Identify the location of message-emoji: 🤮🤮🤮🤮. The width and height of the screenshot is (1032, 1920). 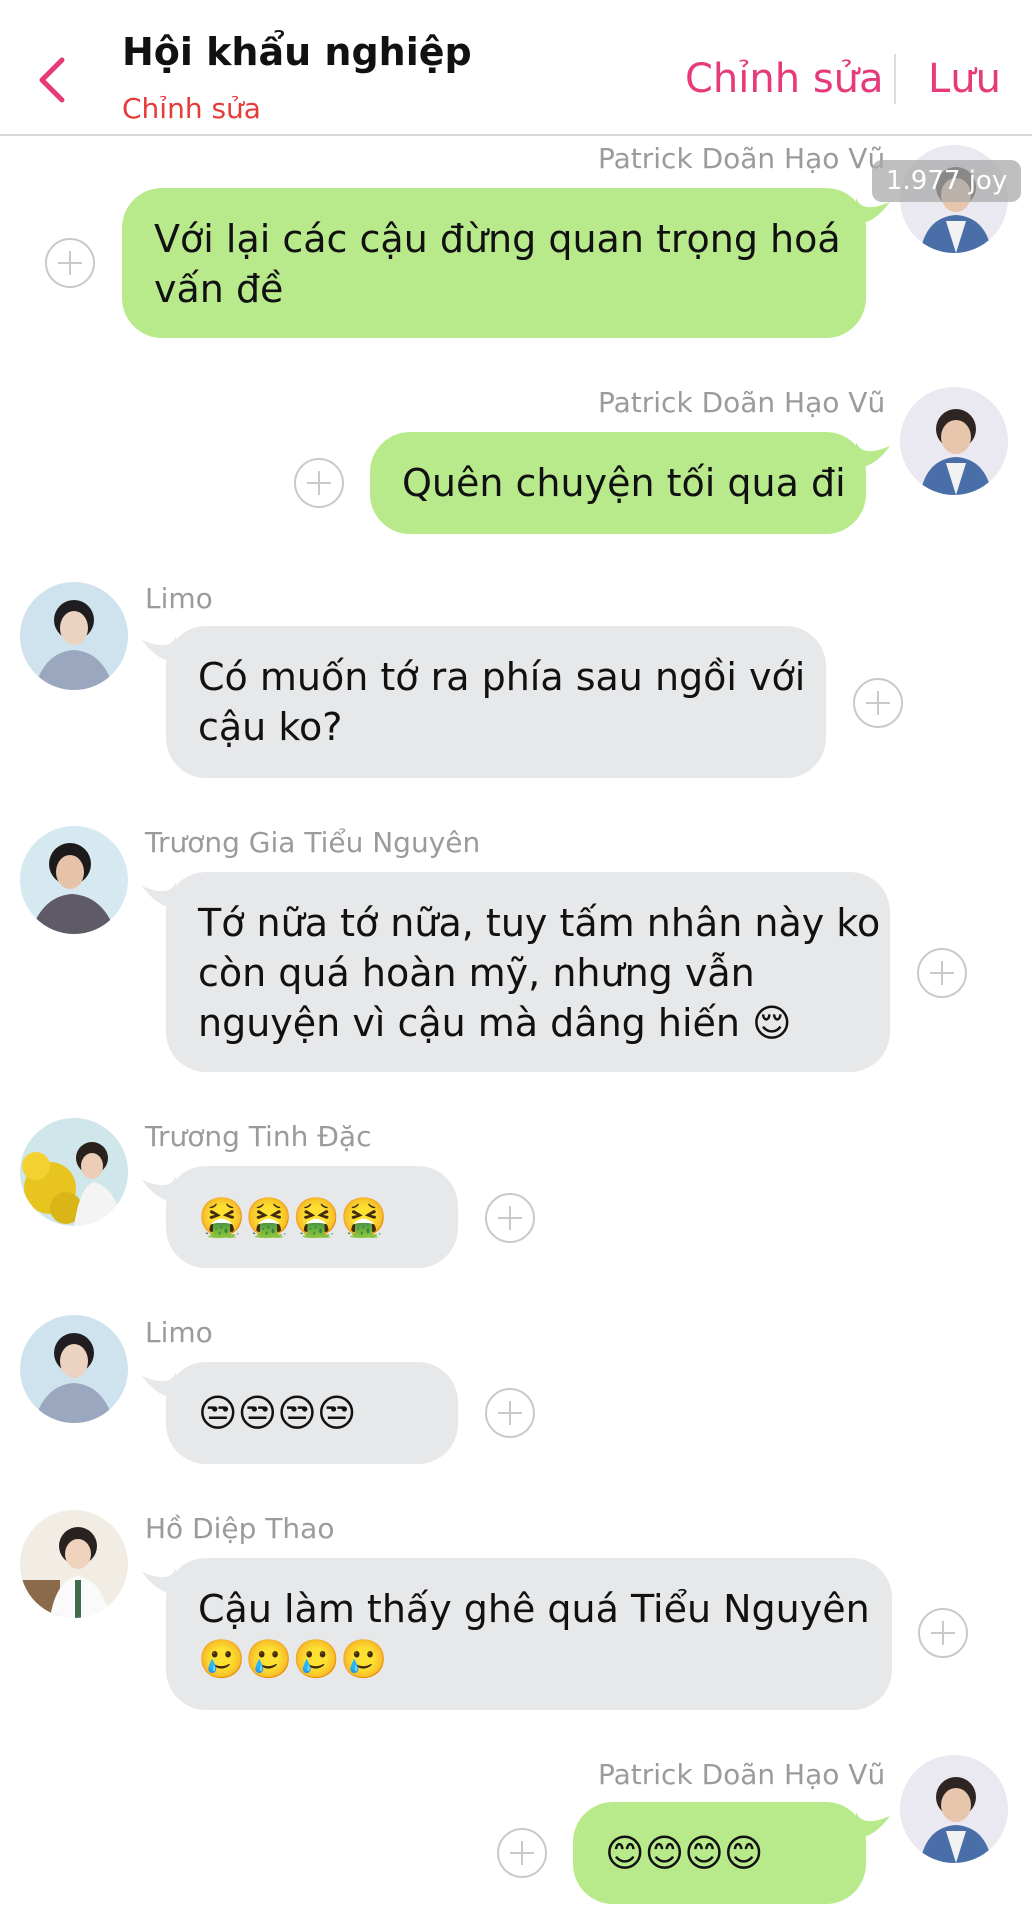
(293, 1217).